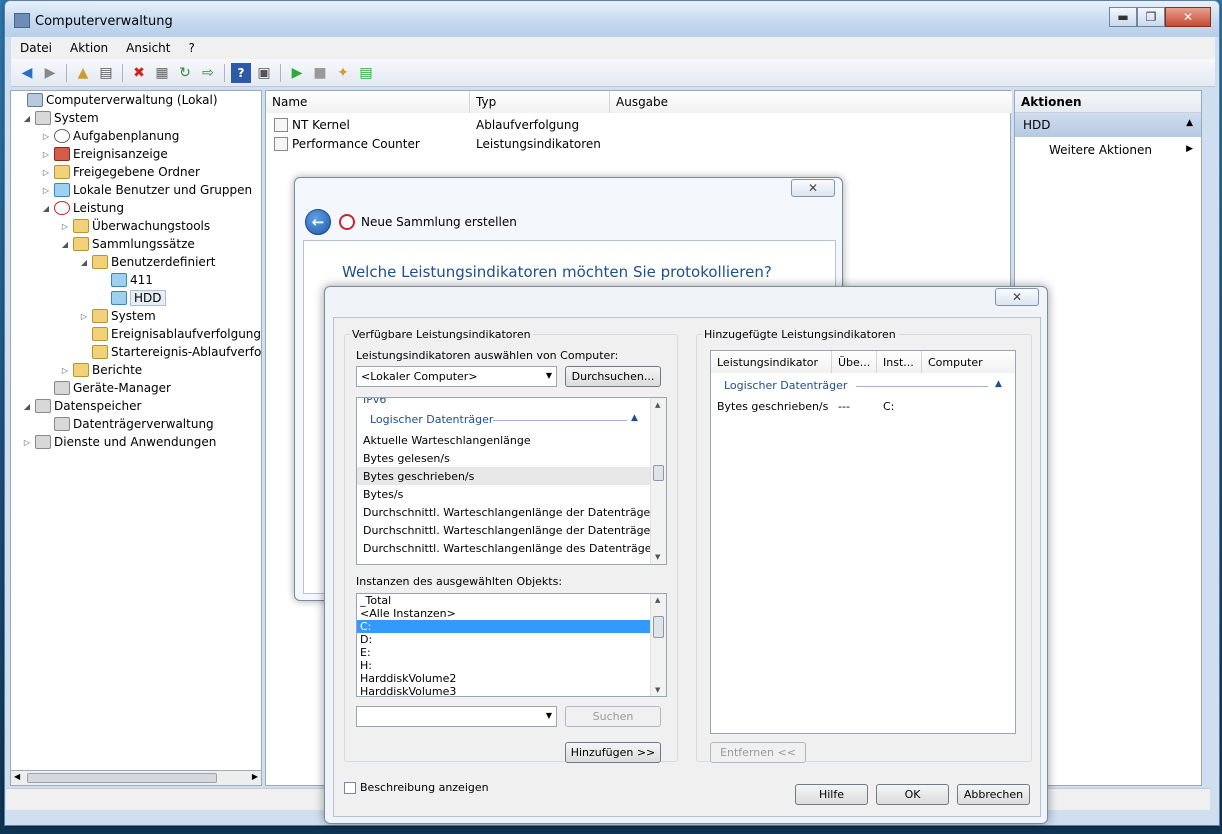  Describe the element at coordinates (631, 402) in the screenshot. I see `expand-down-icon: ˅` at that location.